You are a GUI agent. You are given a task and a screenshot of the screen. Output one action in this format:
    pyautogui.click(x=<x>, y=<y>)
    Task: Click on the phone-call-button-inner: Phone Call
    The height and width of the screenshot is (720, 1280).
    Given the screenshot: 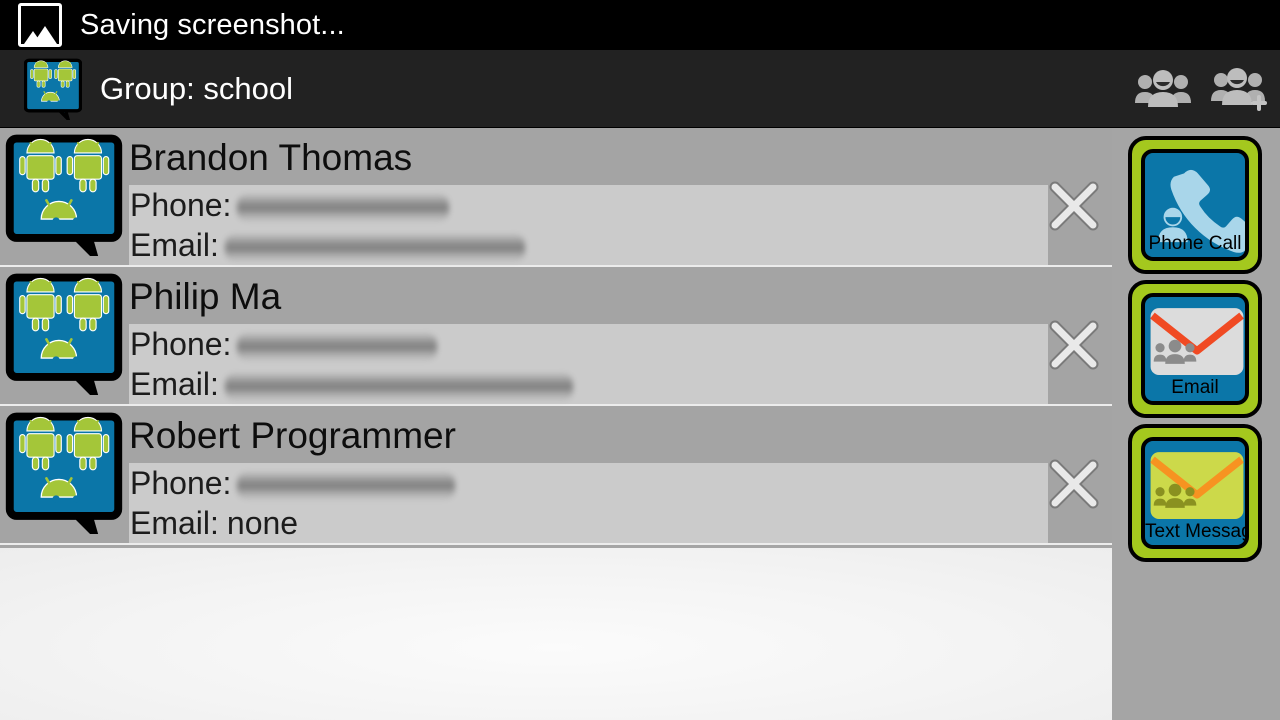 What is the action you would take?
    pyautogui.click(x=1195, y=205)
    